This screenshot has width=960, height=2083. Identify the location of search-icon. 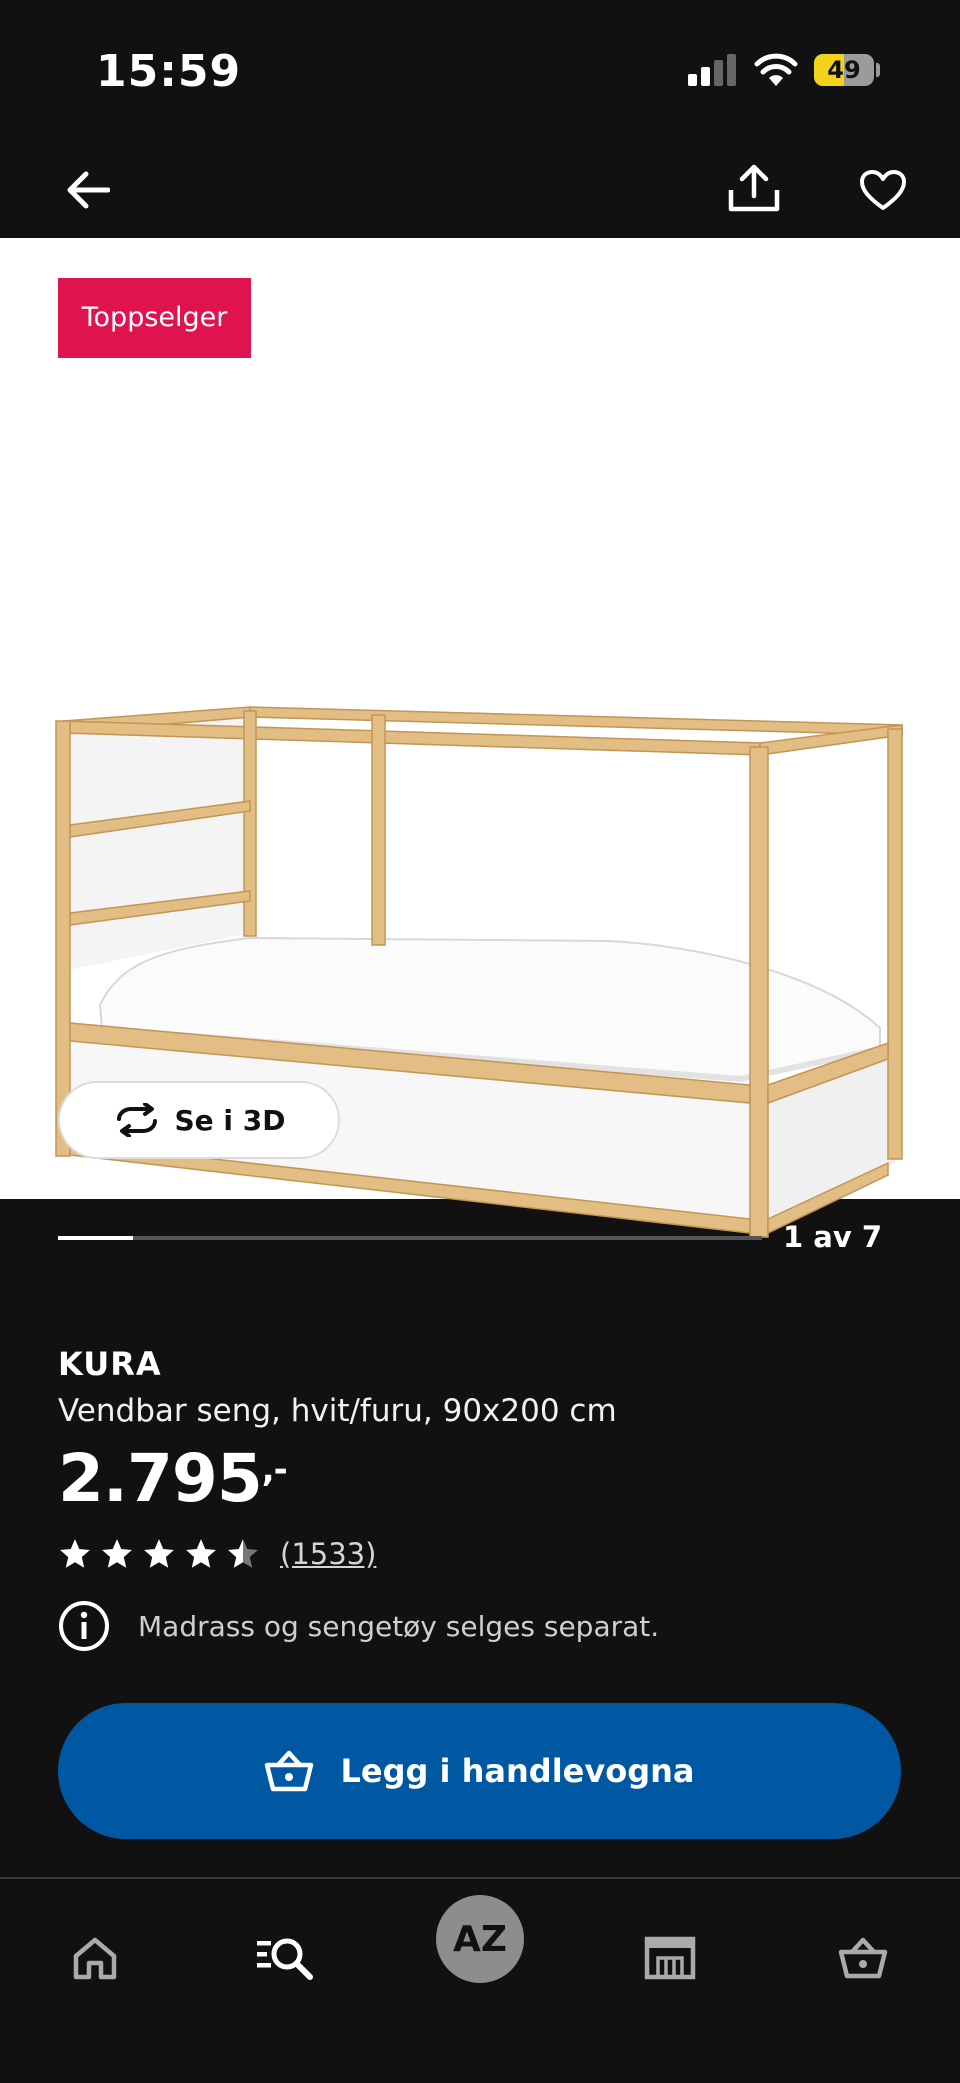
(285, 1959).